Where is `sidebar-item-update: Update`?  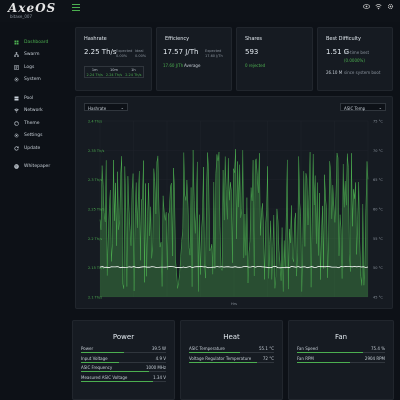
sidebar-item-update: Update is located at coordinates (32, 148).